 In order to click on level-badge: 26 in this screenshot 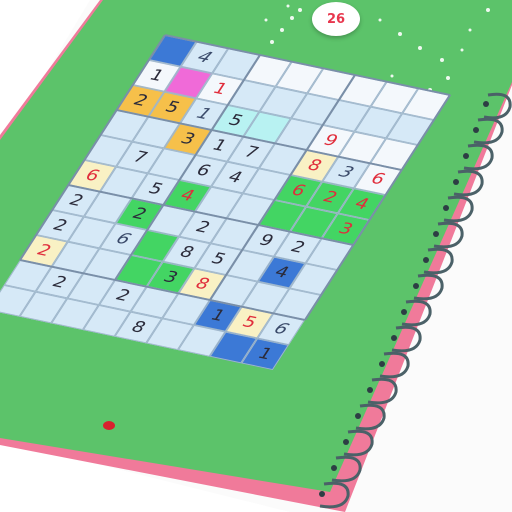, I will do `click(336, 19)`.